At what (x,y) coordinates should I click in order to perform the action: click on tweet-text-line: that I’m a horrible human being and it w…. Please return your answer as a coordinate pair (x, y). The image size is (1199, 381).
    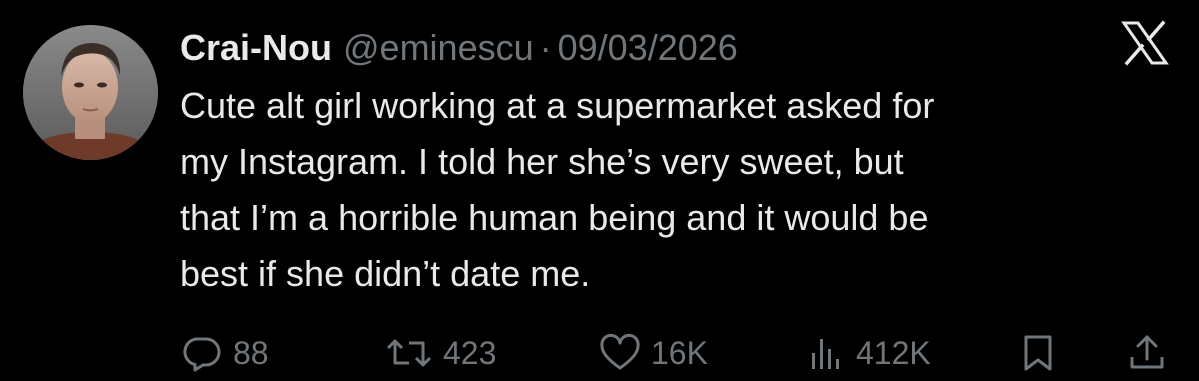
    Looking at the image, I should click on (554, 217).